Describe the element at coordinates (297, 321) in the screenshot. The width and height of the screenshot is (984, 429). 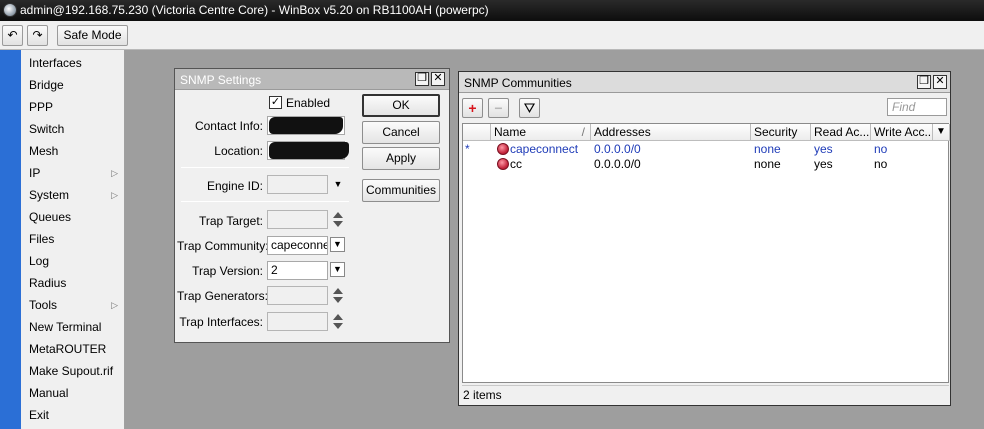
I see `trap-interfaces-field` at that location.